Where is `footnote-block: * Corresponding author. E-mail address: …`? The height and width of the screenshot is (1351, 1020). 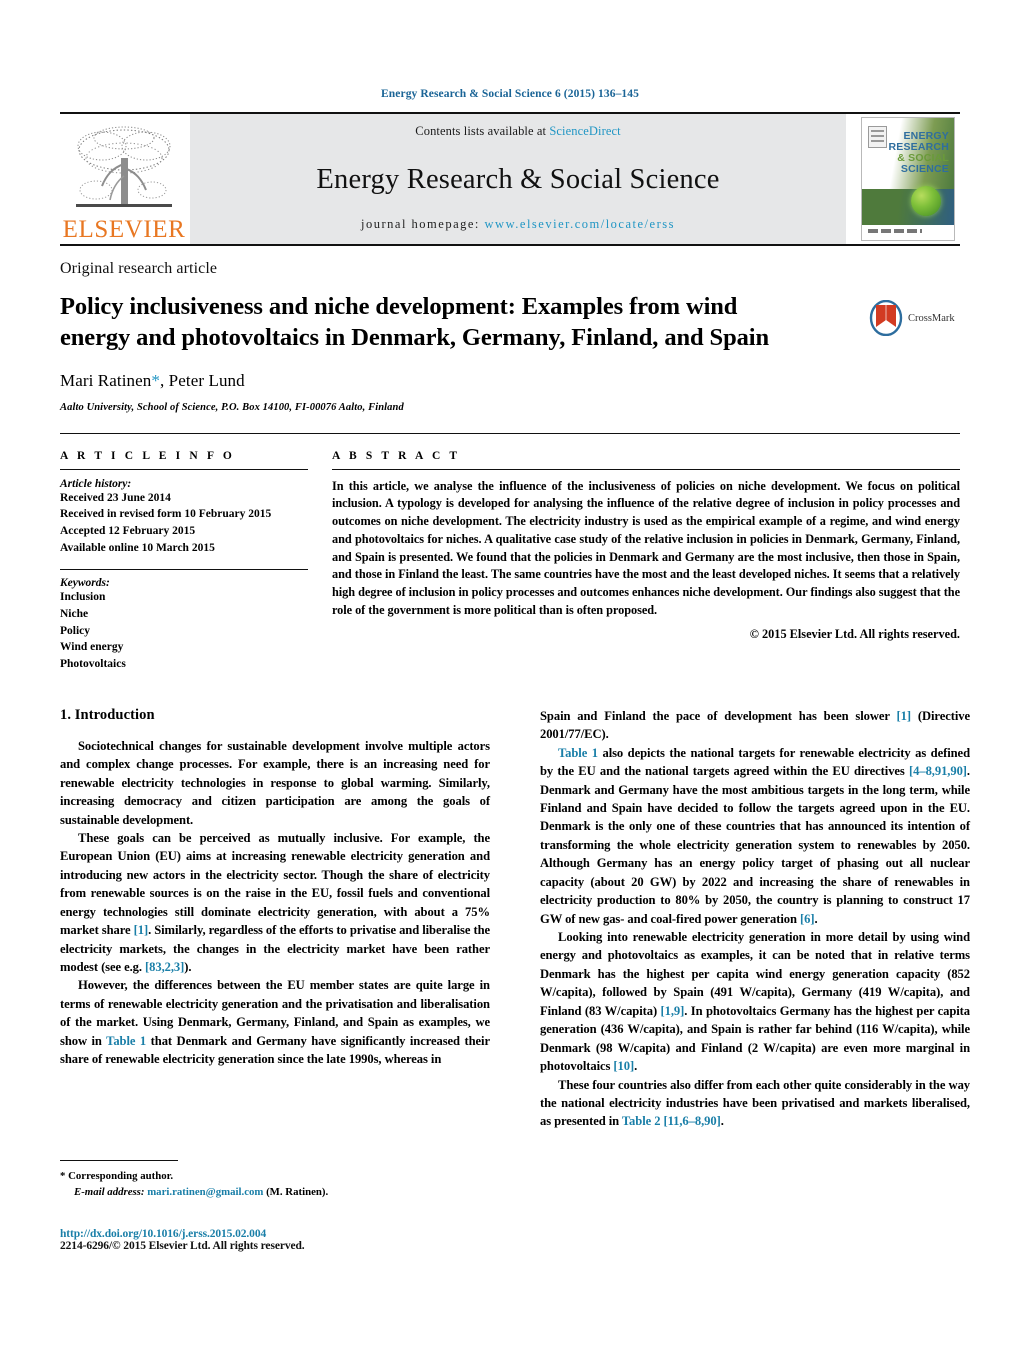 footnote-block: * Corresponding author. E-mail address: … is located at coordinates (275, 1206).